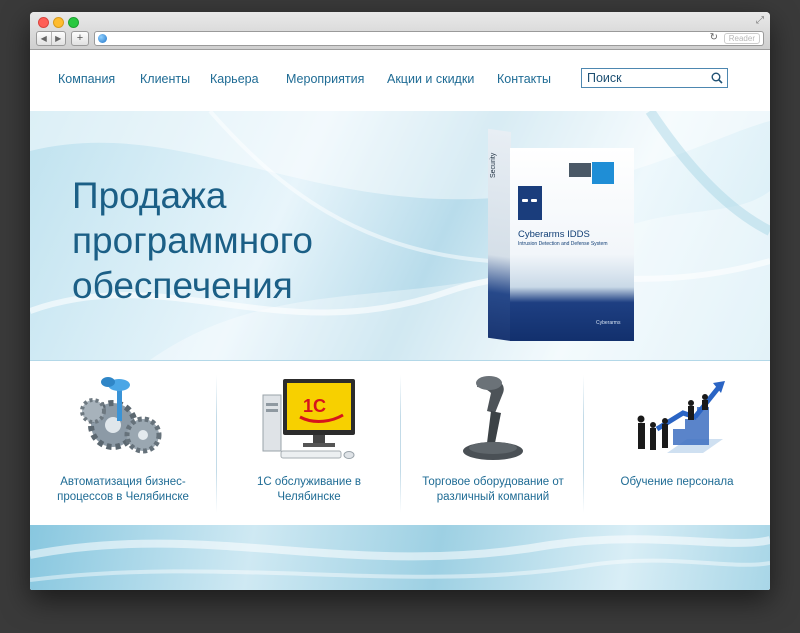 Image resolution: width=800 pixels, height=633 pixels. I want to click on nav-link-contacts: Контакты, so click(524, 79).